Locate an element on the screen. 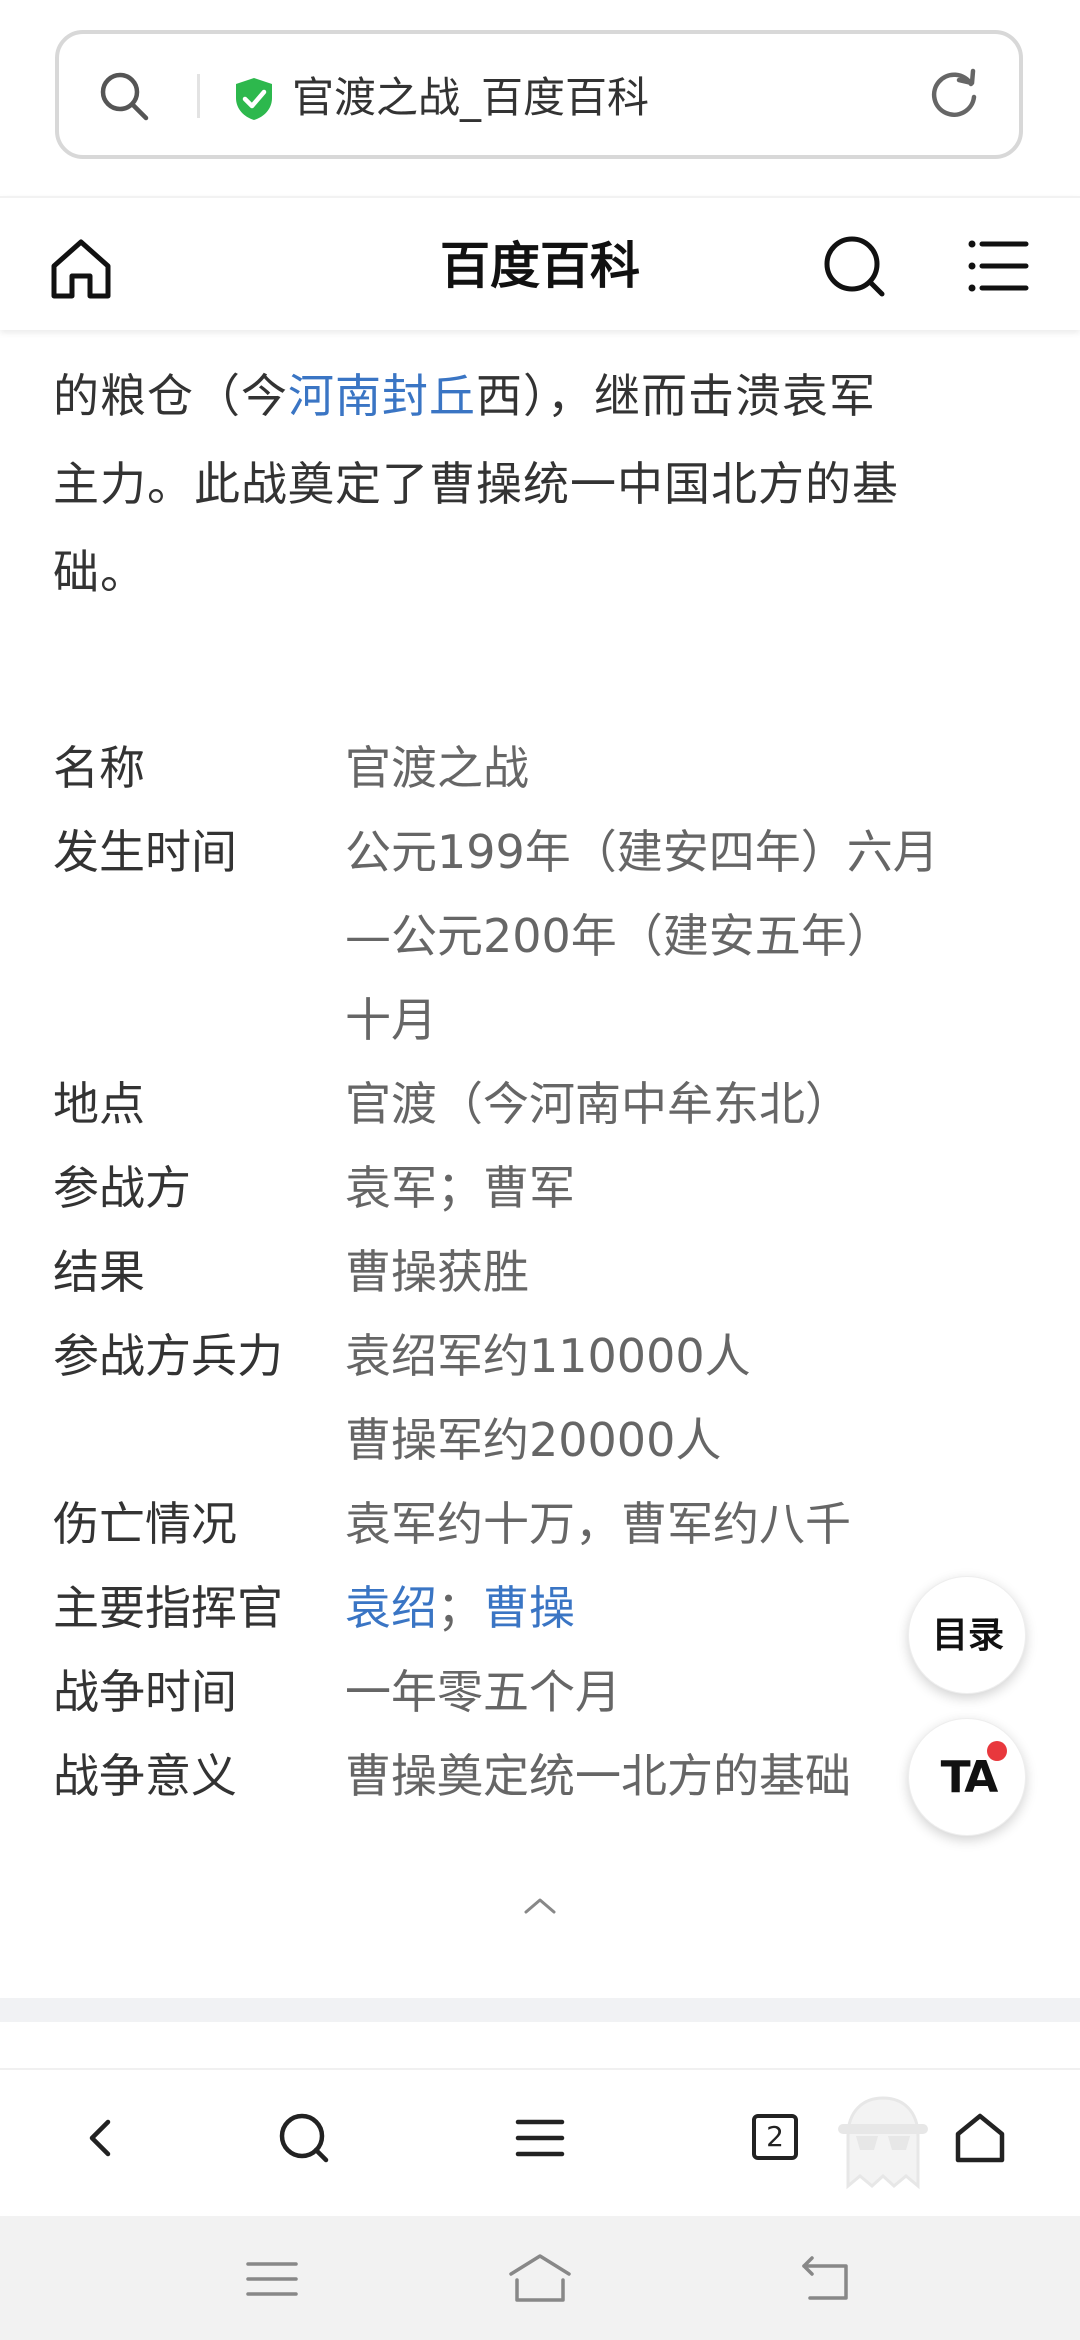 The width and height of the screenshot is (1080, 2340). info-value-line: 十月 is located at coordinates (391, 1020).